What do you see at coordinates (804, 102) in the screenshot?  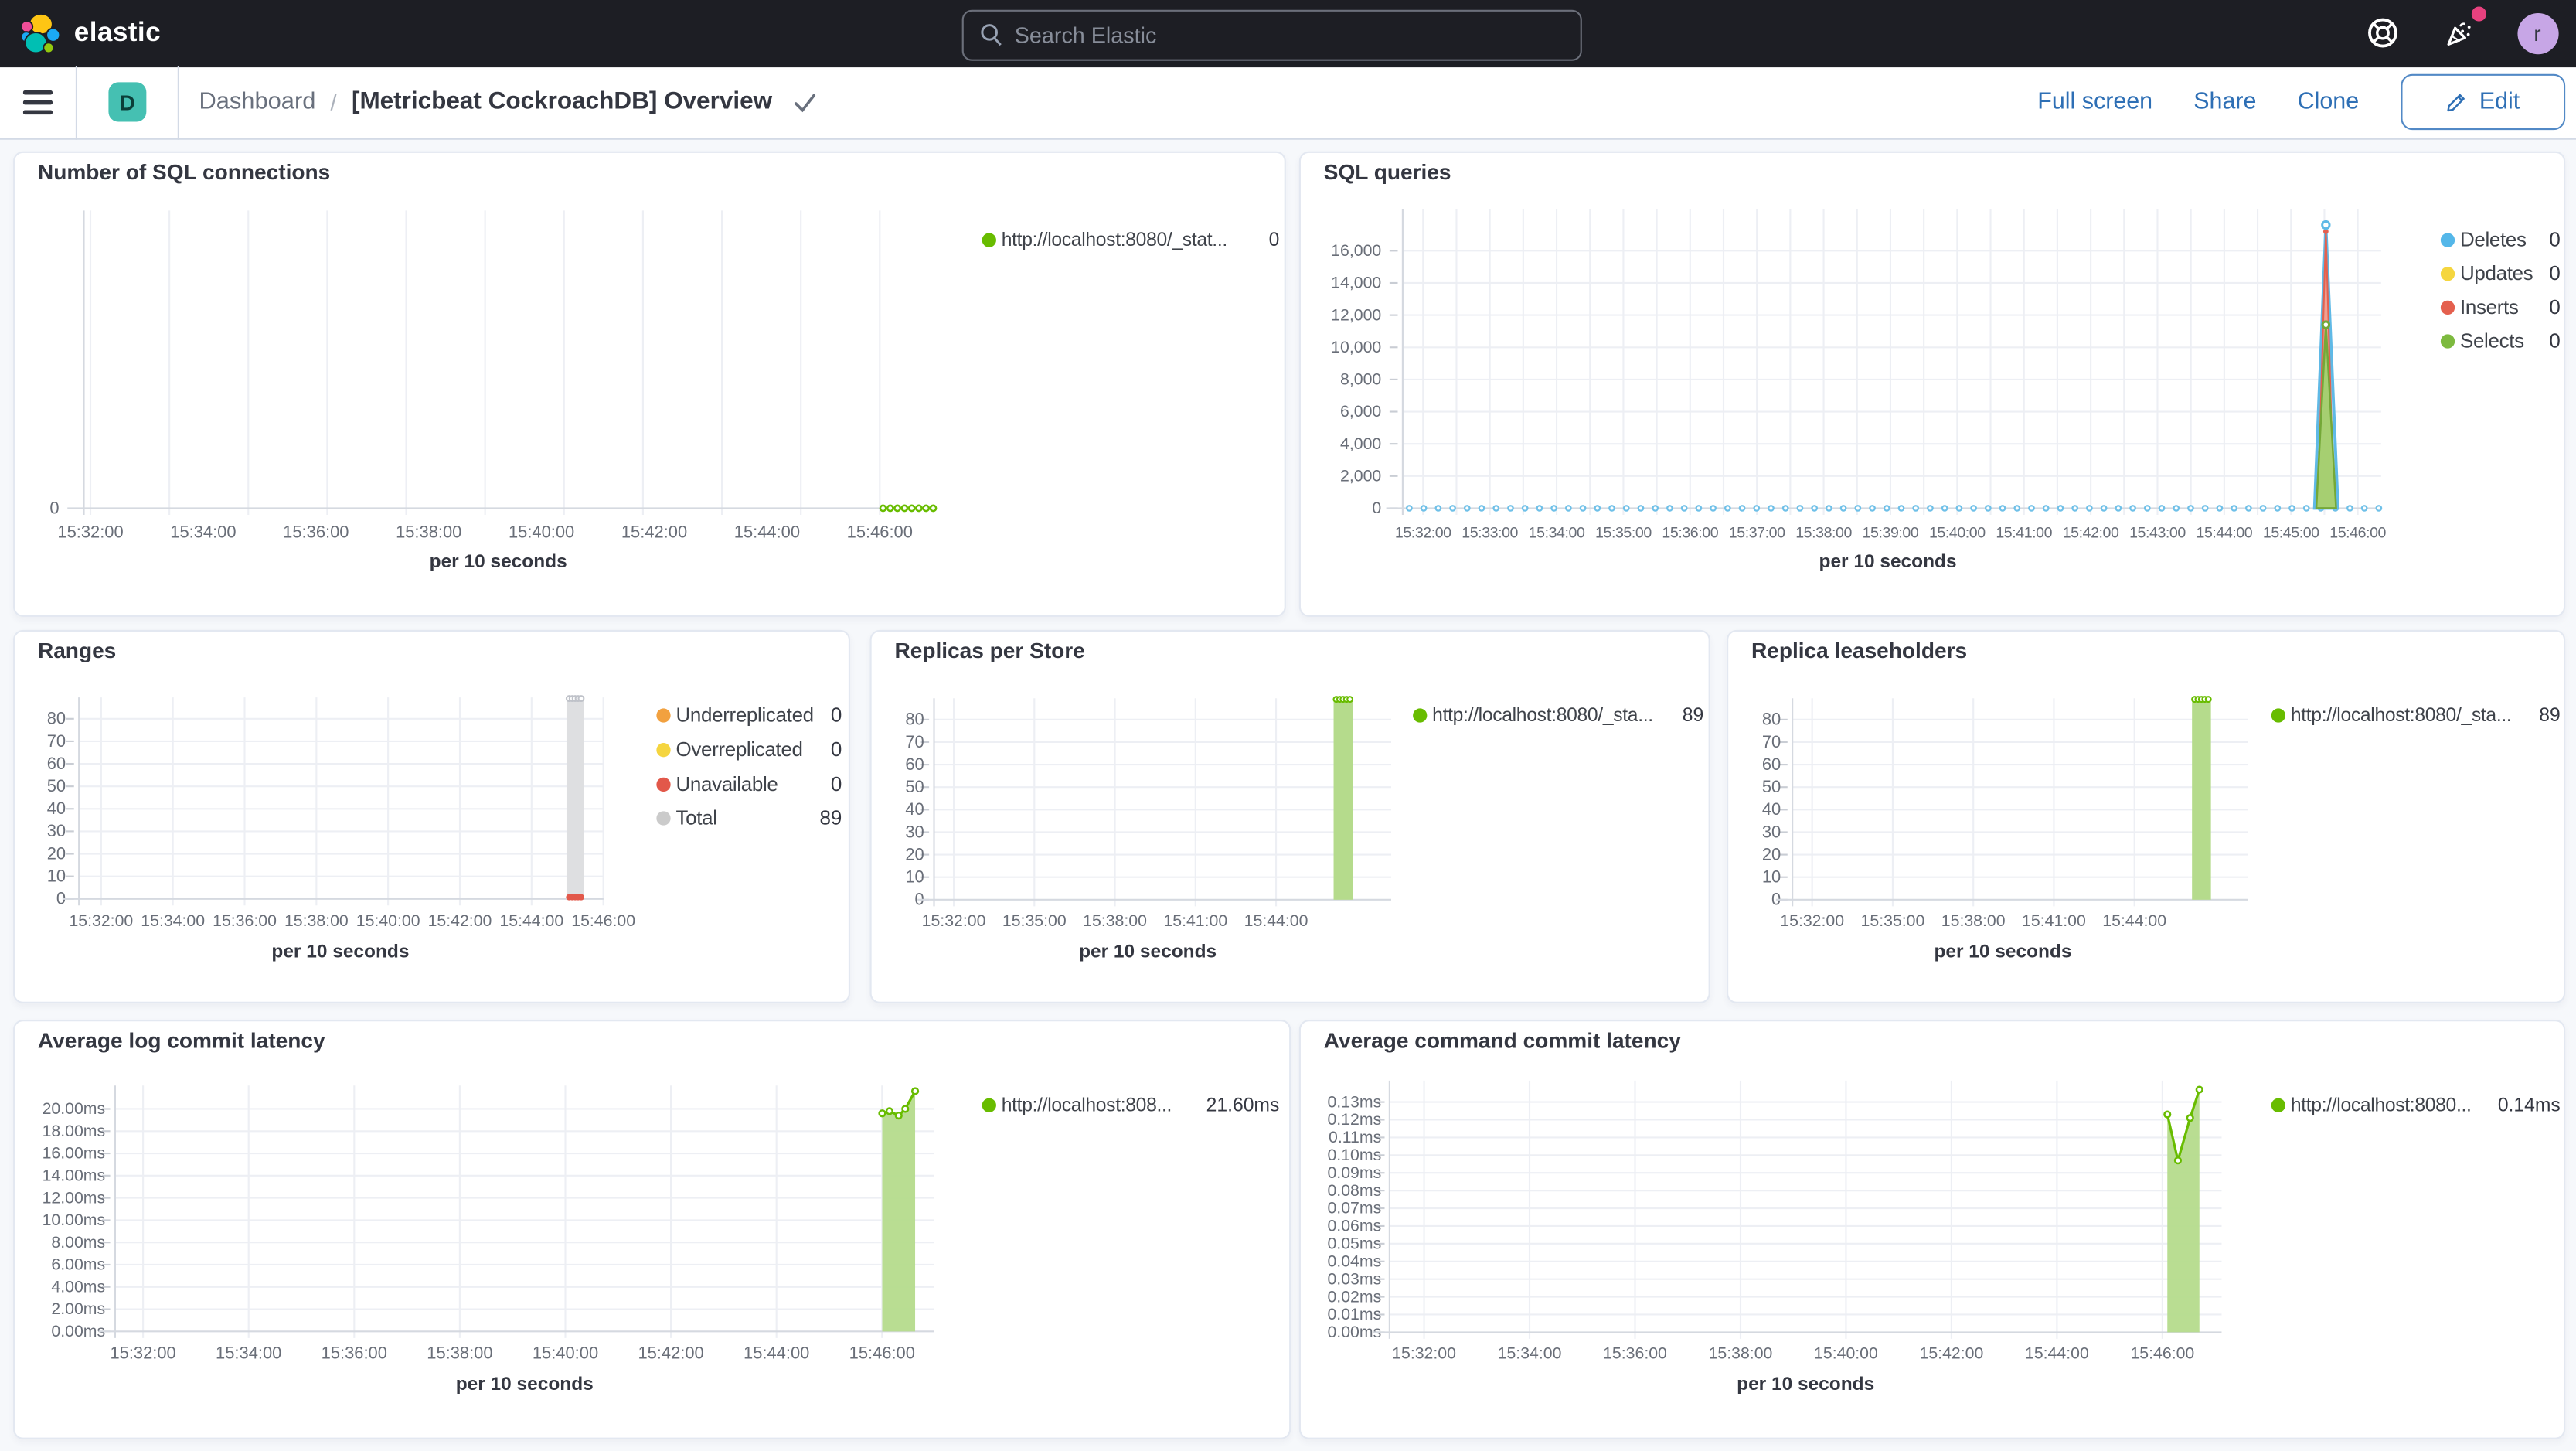 I see `saved-check-icon` at bounding box center [804, 102].